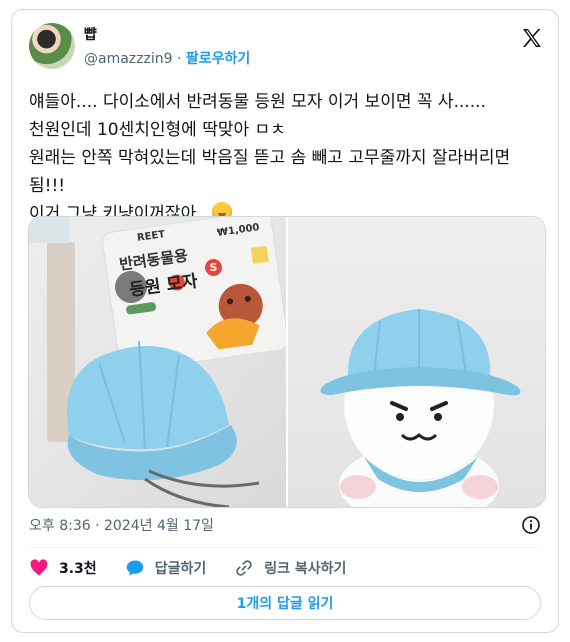 The height and width of the screenshot is (642, 570). I want to click on speech-bubble-icon, so click(135, 568).